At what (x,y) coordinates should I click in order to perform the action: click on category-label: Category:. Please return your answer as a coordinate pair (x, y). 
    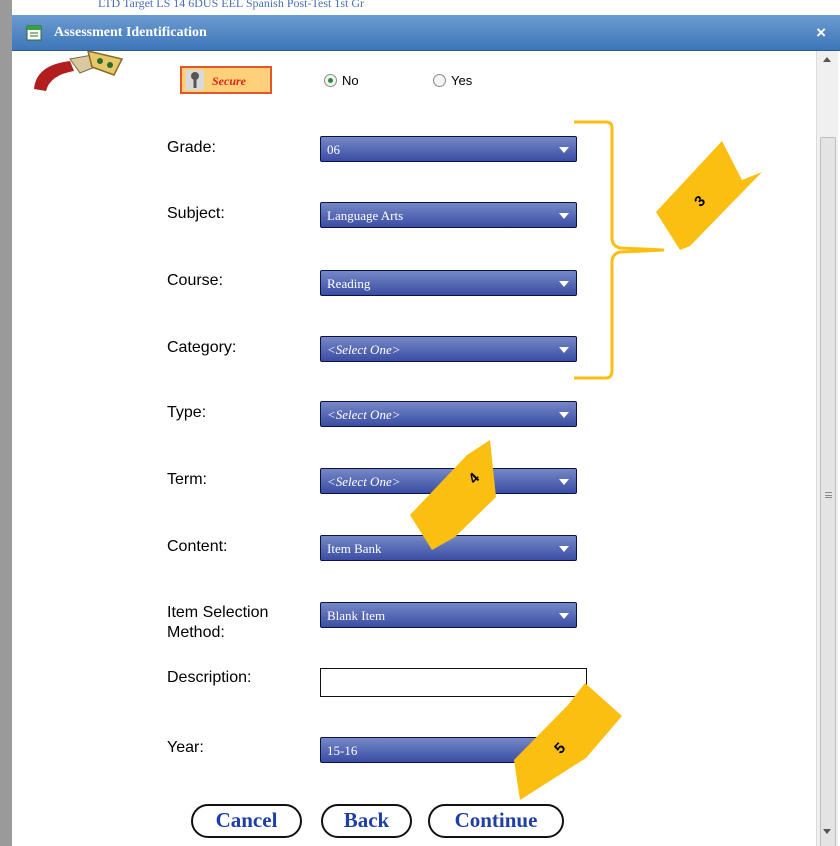
    Looking at the image, I should click on (202, 347).